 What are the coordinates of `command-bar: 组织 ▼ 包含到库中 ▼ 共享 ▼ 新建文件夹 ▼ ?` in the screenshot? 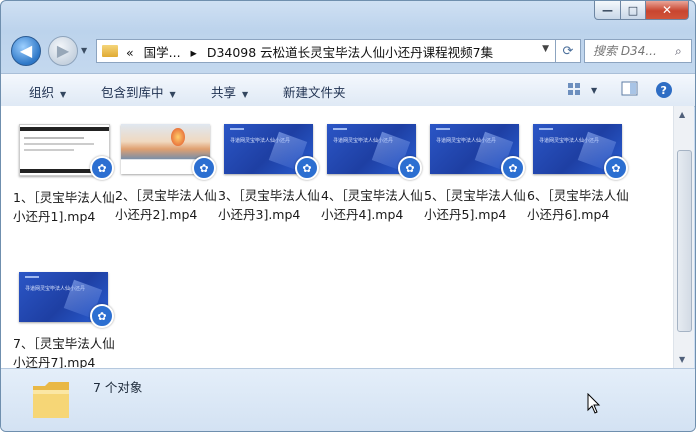 It's located at (348, 90).